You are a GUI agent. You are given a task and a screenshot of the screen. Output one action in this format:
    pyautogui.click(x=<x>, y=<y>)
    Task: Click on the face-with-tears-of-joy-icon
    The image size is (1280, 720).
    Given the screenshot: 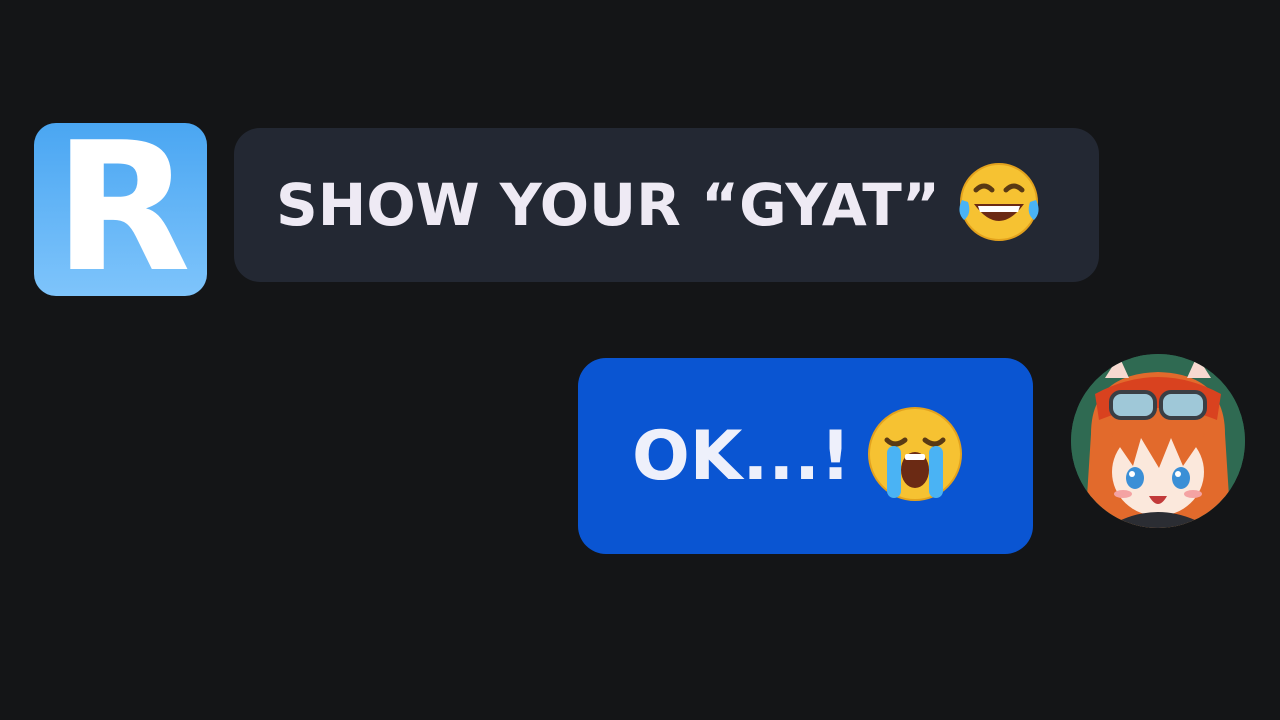 What is the action you would take?
    pyautogui.click(x=999, y=205)
    